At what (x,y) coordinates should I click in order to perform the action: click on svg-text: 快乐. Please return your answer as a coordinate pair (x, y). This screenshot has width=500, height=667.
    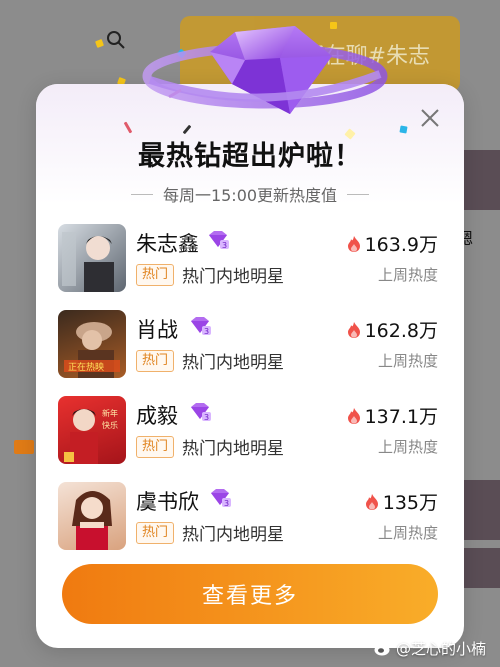
    Looking at the image, I should click on (110, 425).